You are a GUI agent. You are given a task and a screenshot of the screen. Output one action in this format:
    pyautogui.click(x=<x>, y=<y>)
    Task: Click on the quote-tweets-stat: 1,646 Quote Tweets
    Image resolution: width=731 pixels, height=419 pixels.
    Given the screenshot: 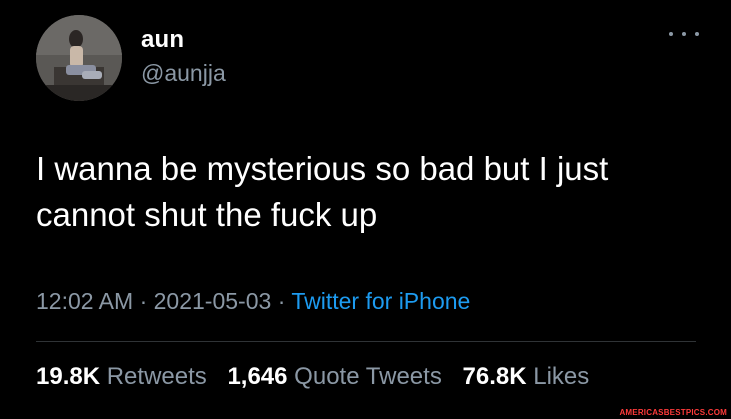 What is the action you would take?
    pyautogui.click(x=334, y=376)
    